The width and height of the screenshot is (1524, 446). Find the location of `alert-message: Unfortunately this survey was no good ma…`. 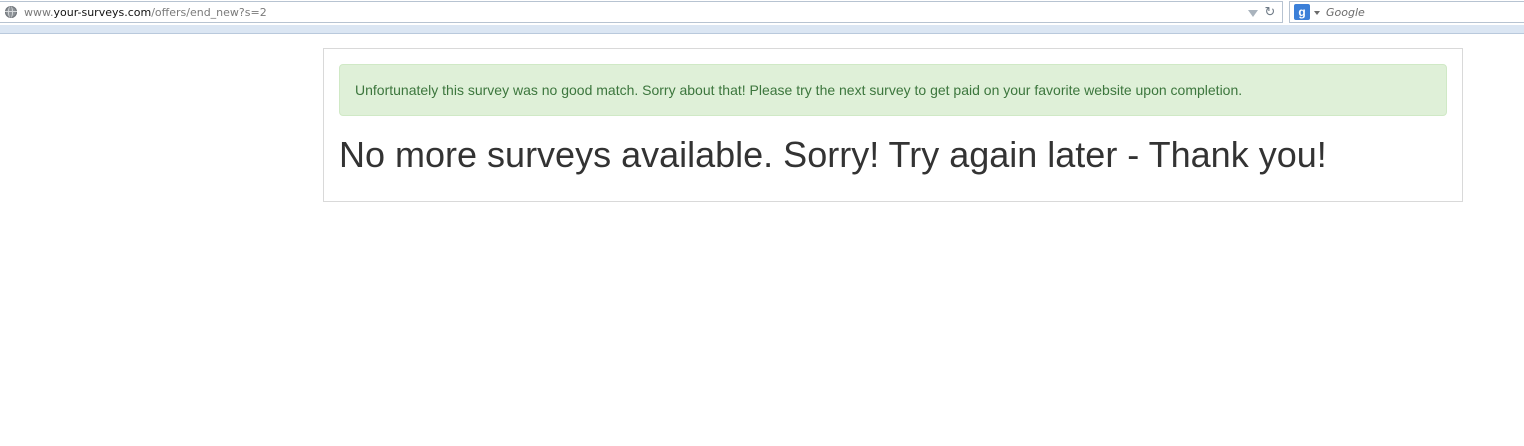

alert-message: Unfortunately this survey was no good ma… is located at coordinates (799, 90).